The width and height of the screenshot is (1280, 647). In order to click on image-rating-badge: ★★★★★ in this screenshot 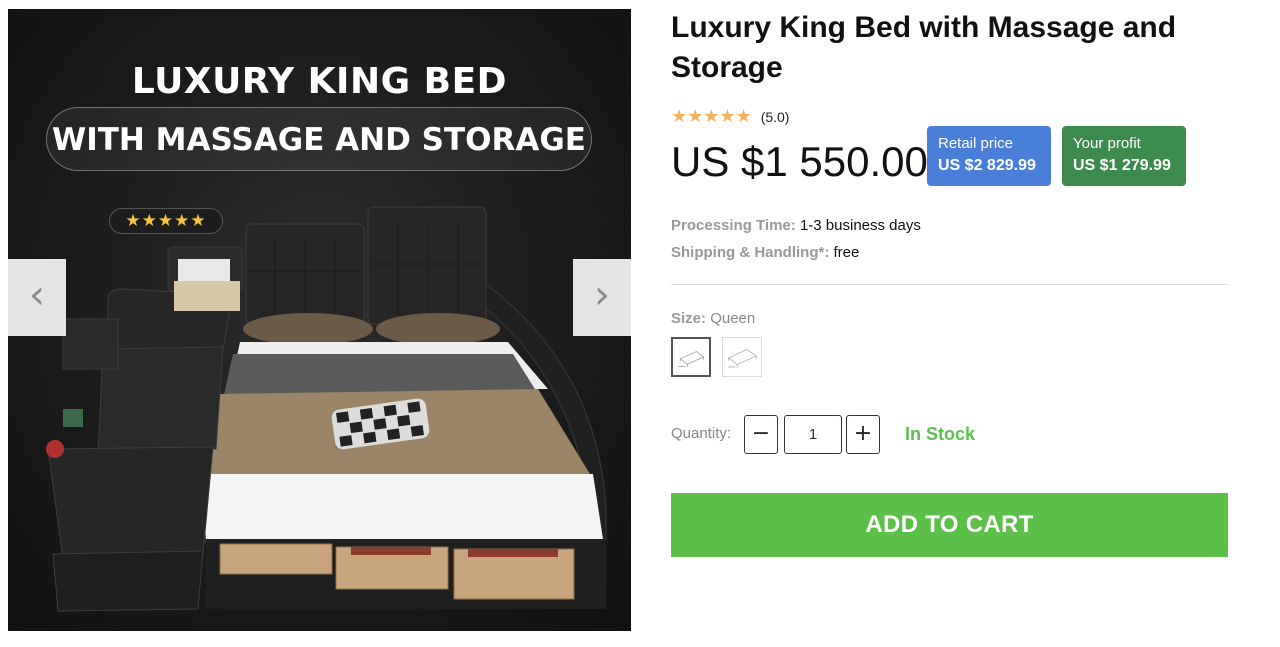, I will do `click(166, 221)`.